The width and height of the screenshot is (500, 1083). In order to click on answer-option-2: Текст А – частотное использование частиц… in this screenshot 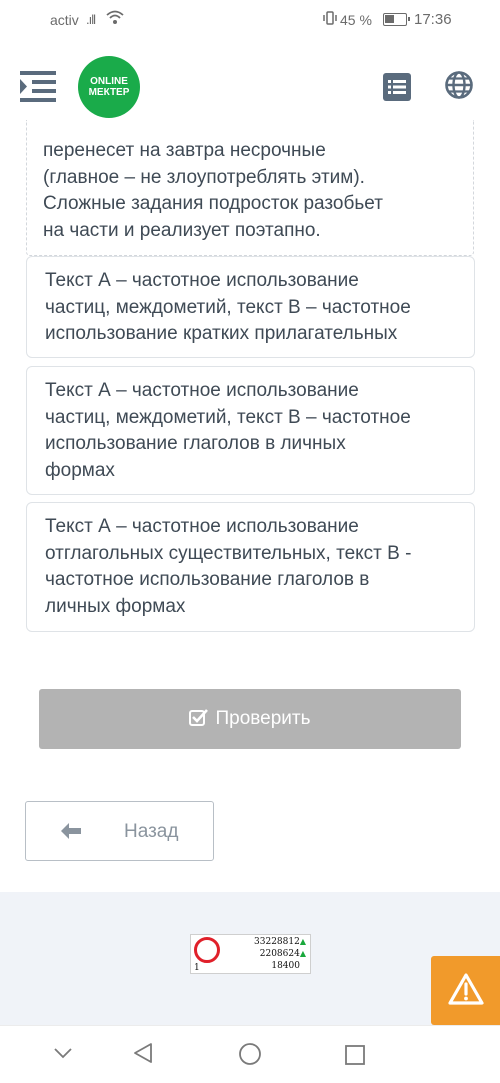, I will do `click(250, 430)`.